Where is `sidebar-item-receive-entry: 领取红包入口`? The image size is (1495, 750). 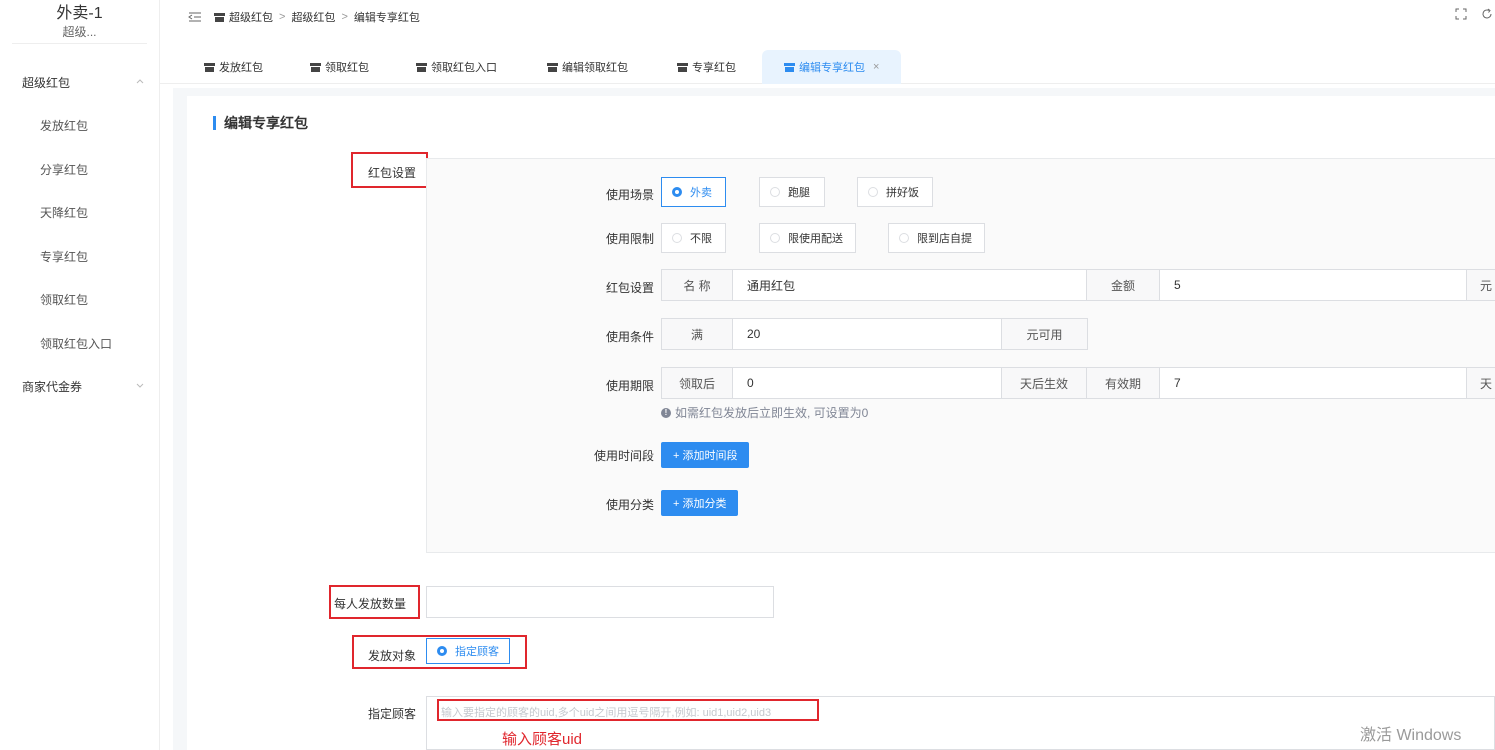 sidebar-item-receive-entry: 领取红包入口 is located at coordinates (80, 343).